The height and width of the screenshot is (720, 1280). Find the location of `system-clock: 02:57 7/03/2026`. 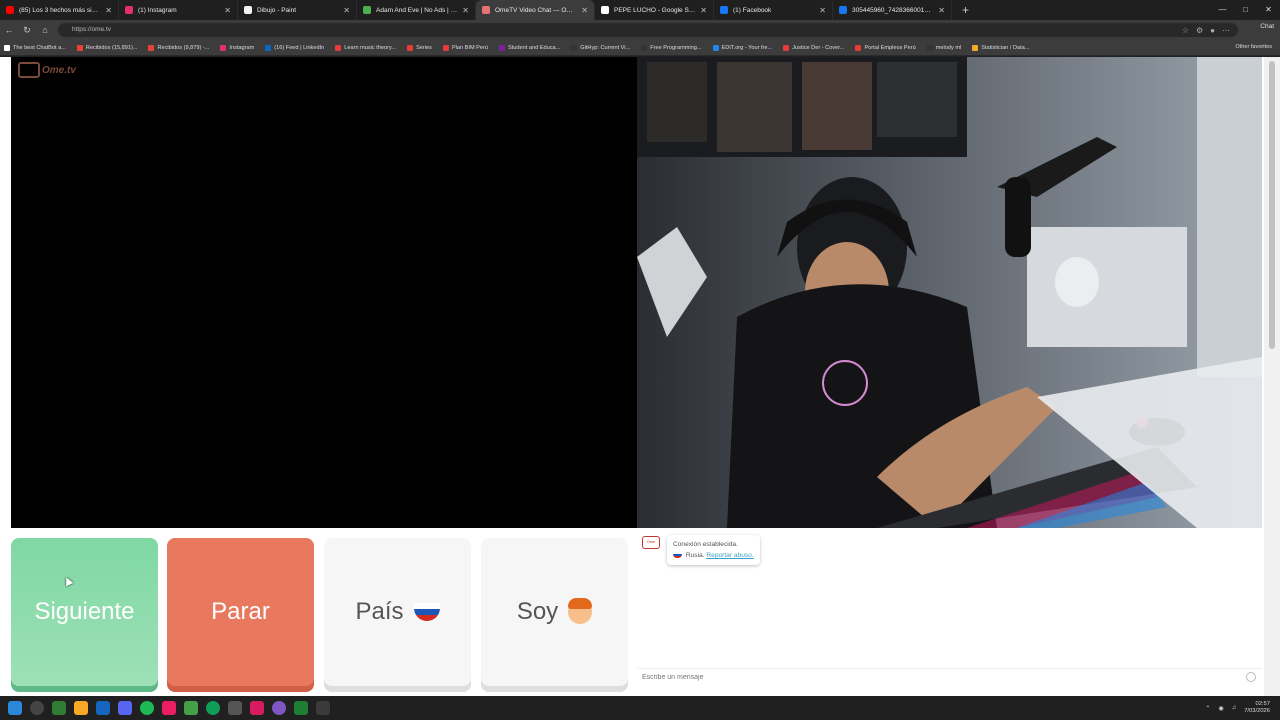

system-clock: 02:57 7/03/2026 is located at coordinates (1257, 708).